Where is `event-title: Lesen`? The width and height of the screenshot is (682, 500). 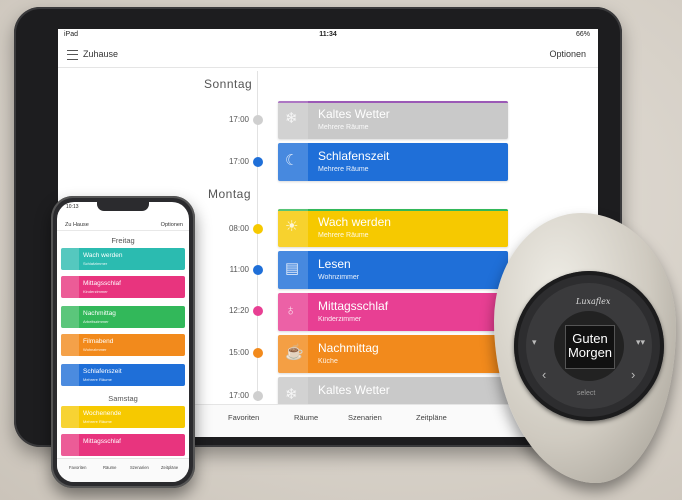 event-title: Lesen is located at coordinates (334, 264).